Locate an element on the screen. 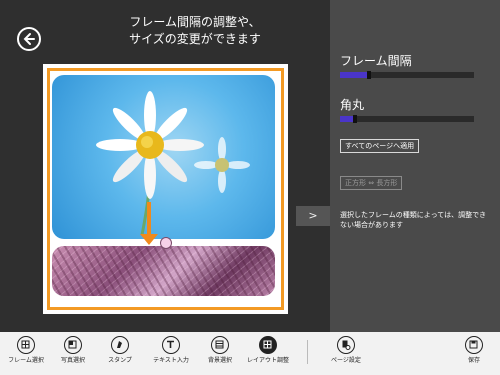  title-line-1: フレーム間隔の調整や、 is located at coordinates (195, 22).